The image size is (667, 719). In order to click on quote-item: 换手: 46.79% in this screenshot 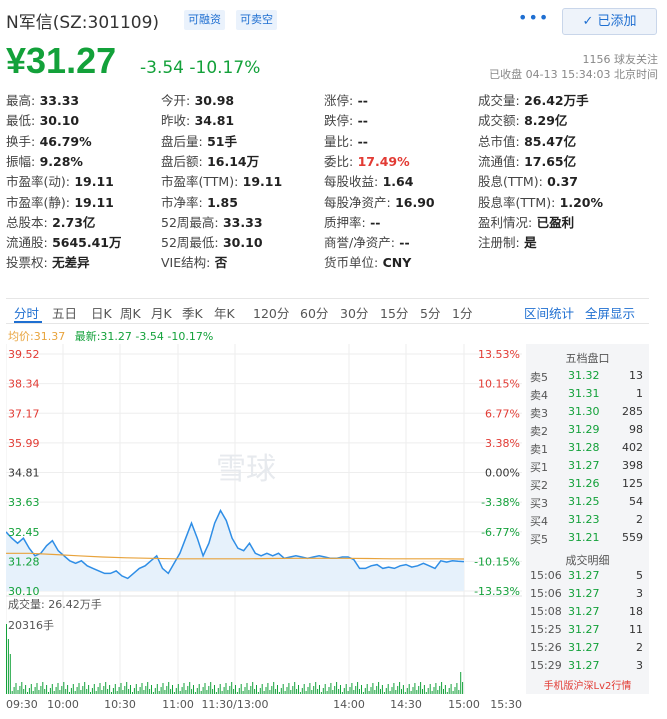, I will do `click(49, 140)`.